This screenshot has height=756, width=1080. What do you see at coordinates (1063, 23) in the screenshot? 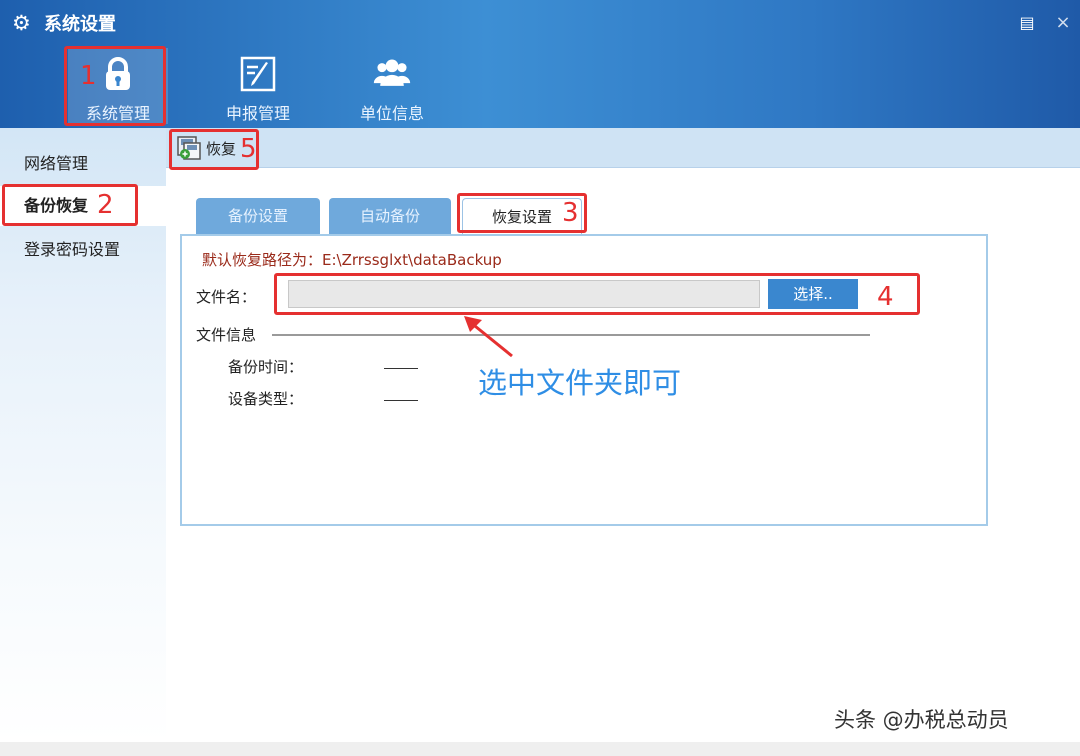
I see `close-icon: ×` at bounding box center [1063, 23].